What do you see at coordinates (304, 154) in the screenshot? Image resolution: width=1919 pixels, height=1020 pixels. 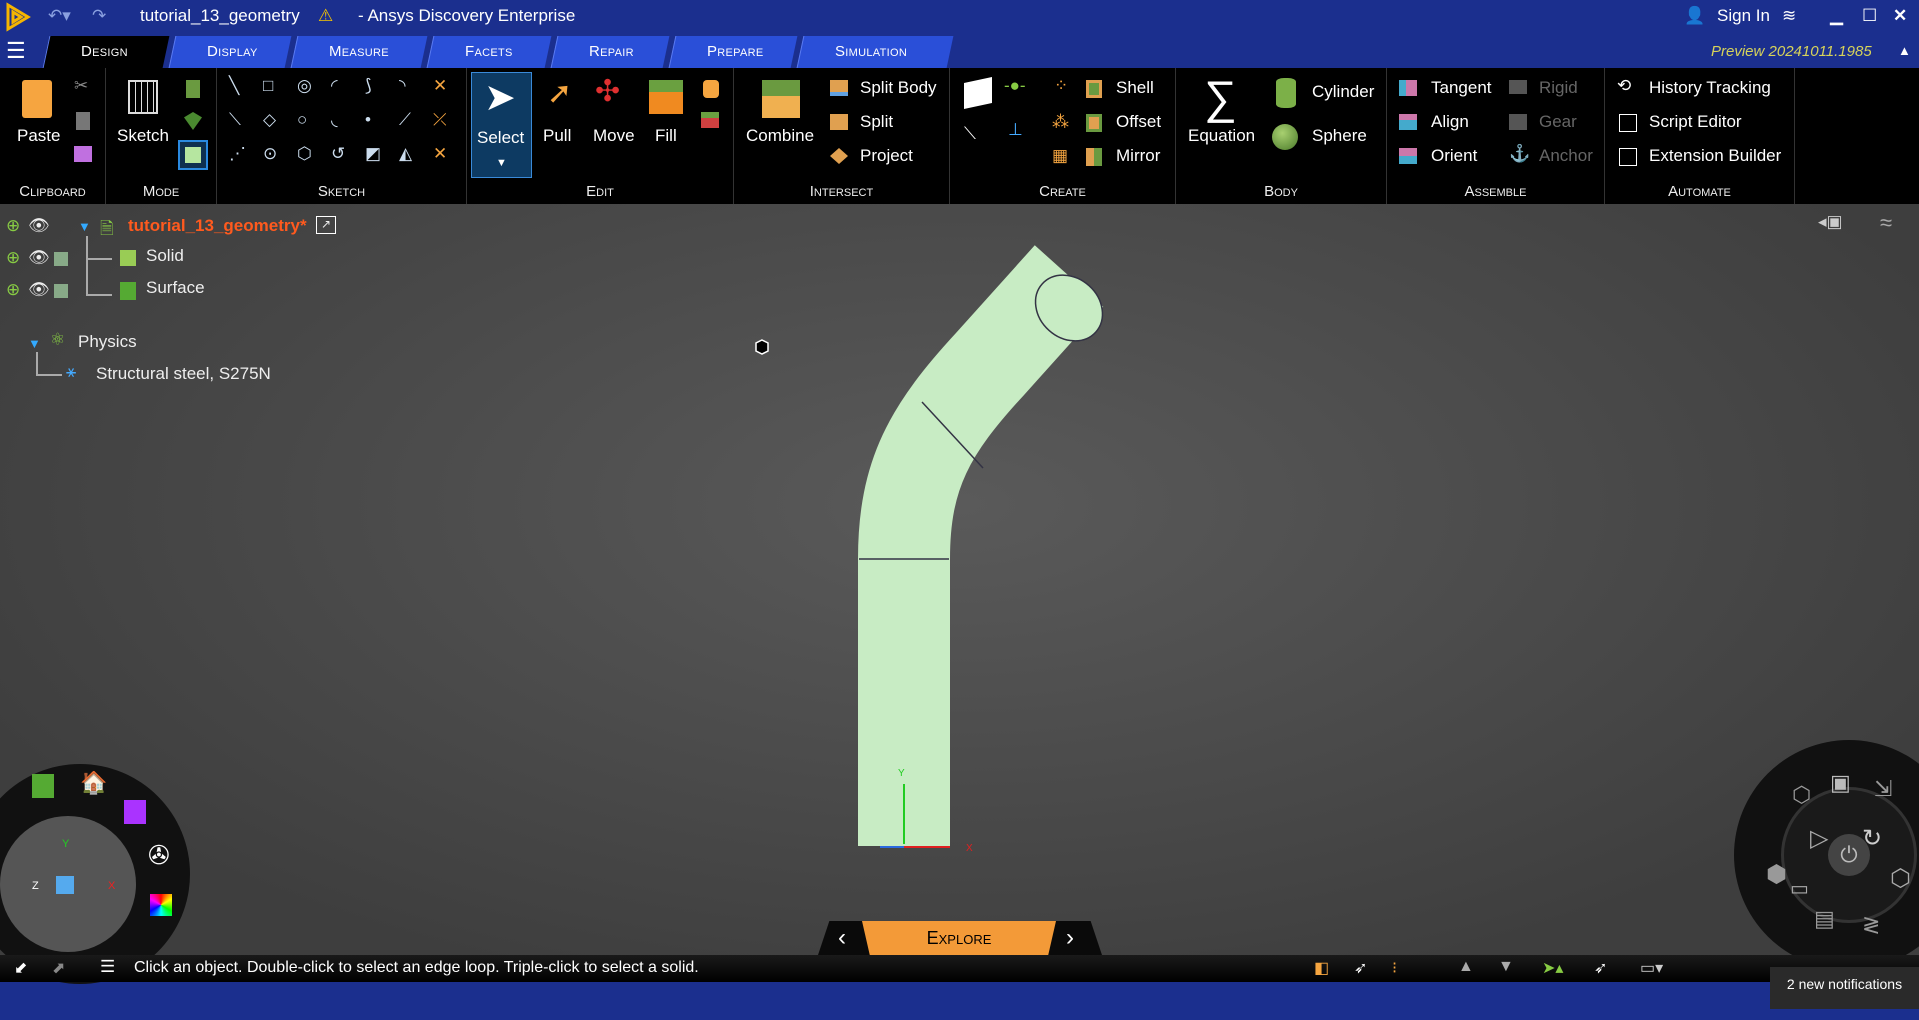 I see `polygon-3-tool-icon: ⬡` at bounding box center [304, 154].